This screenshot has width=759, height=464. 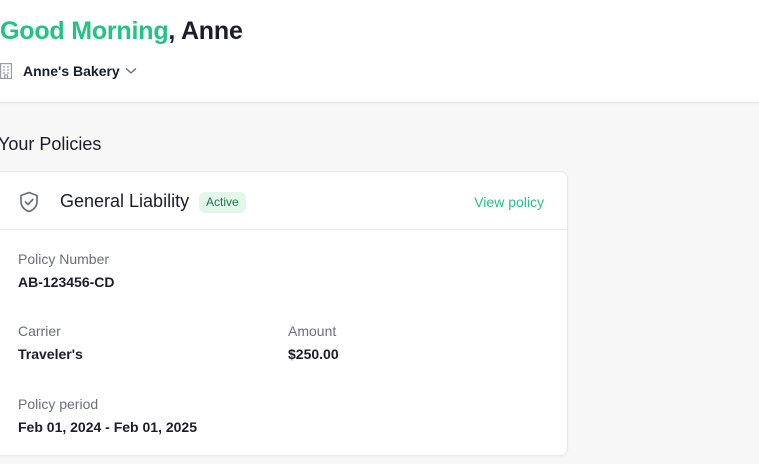 I want to click on greeting-name: , Anne, so click(x=205, y=31).